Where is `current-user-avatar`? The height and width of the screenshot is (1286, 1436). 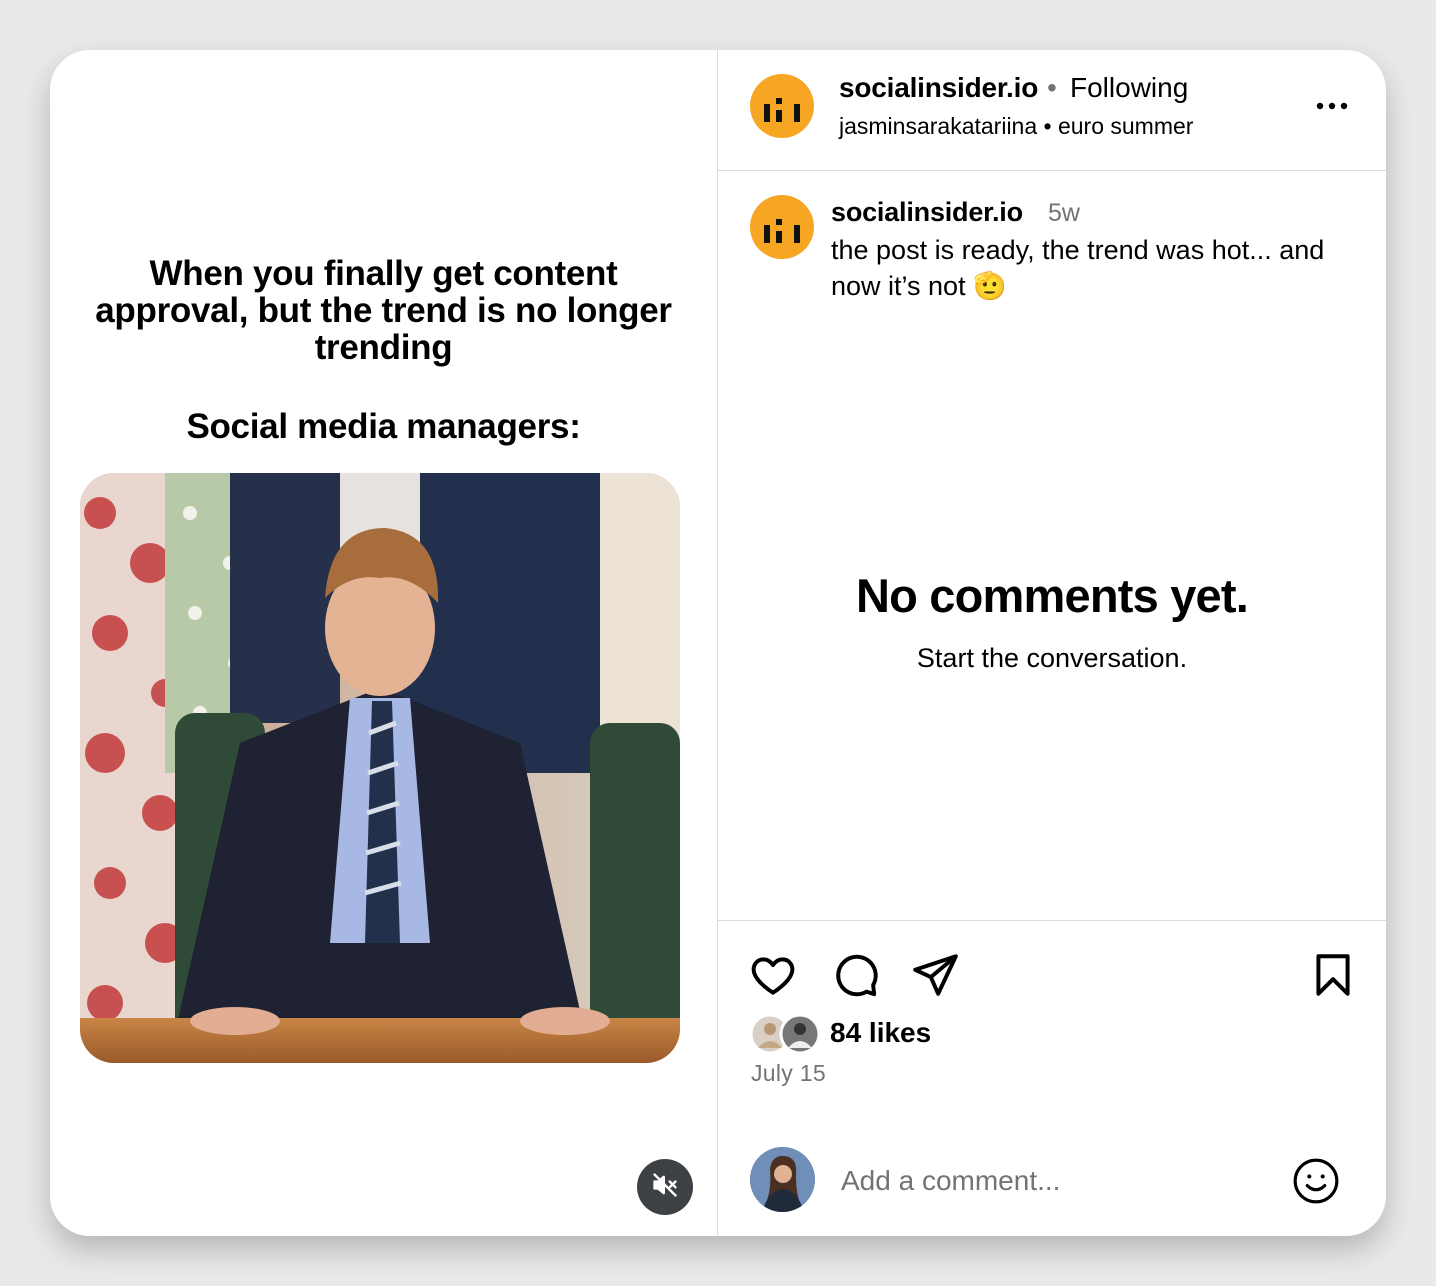
current-user-avatar is located at coordinates (782, 1179).